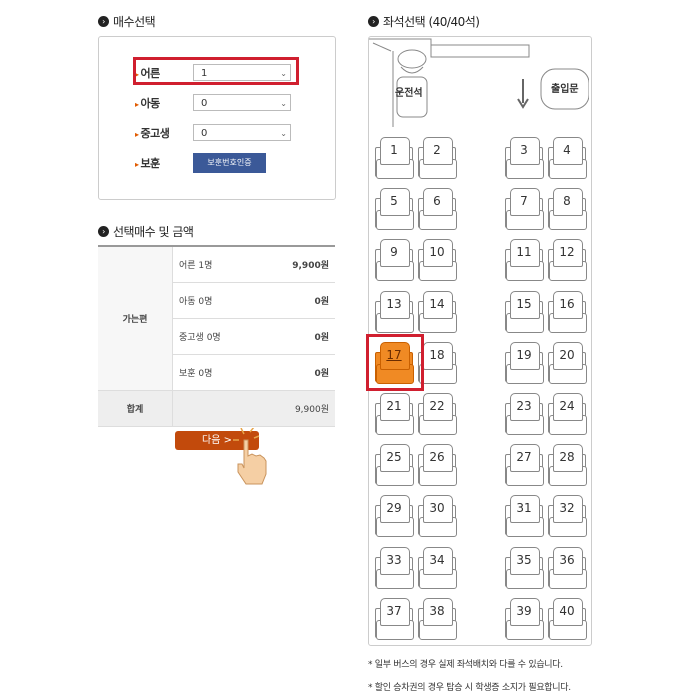  Describe the element at coordinates (394, 261) in the screenshot. I see `seat-9: 9` at that location.